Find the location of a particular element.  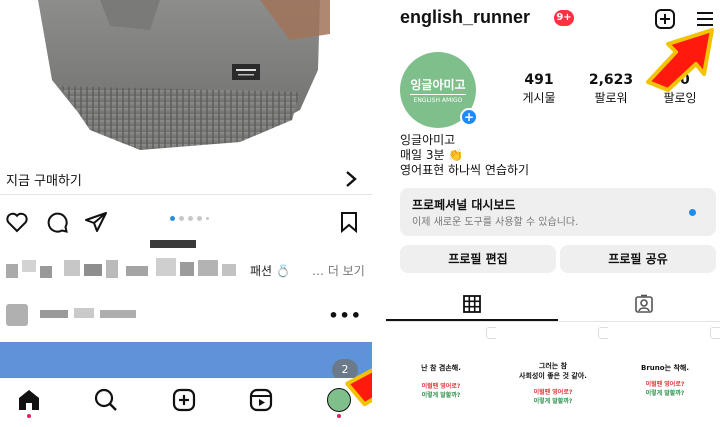

comment-icon is located at coordinates (57, 222).